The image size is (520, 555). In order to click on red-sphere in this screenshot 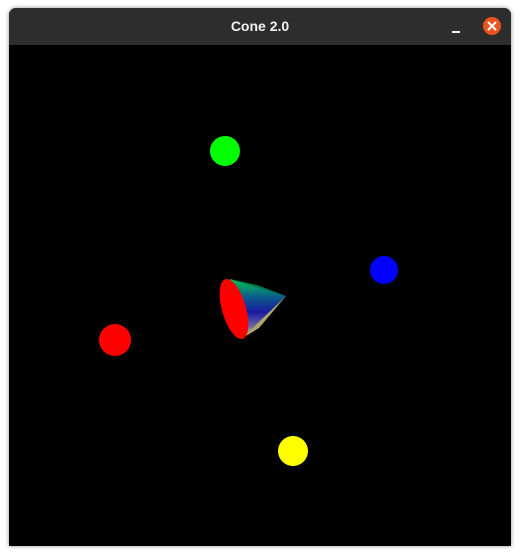, I will do `click(115, 340)`.